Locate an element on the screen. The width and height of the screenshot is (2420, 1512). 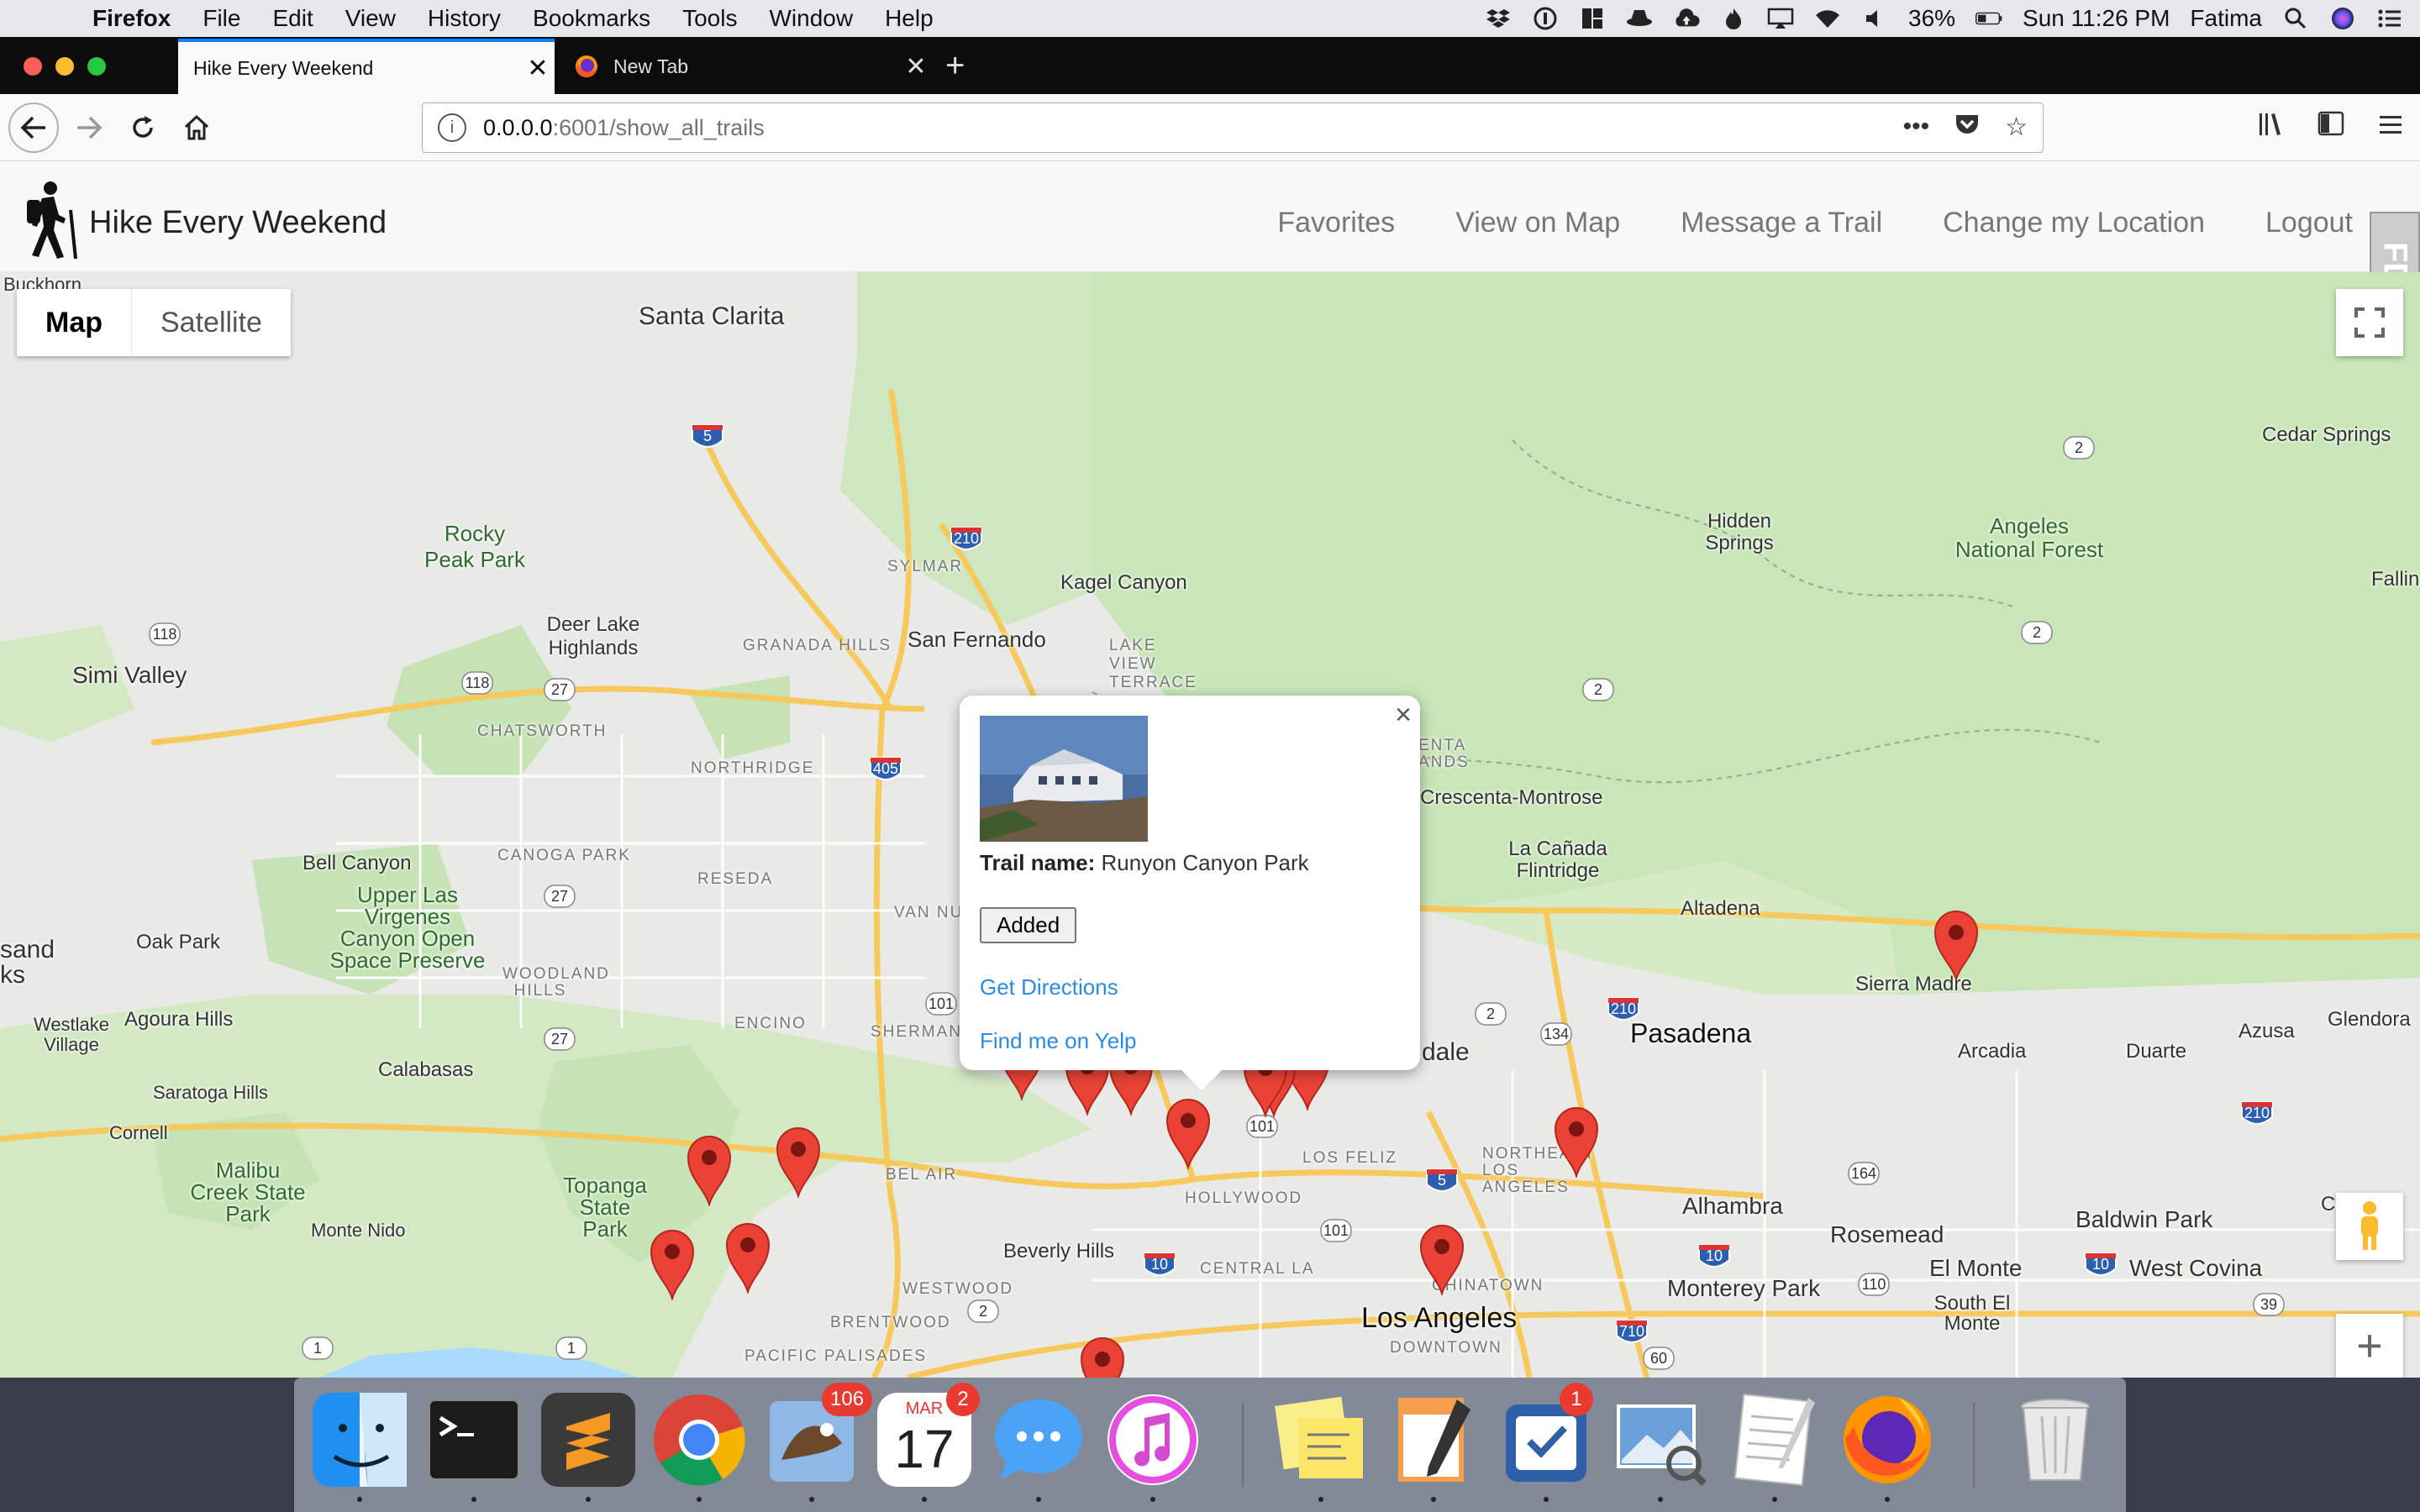
map-label: Angeles National Forest is located at coordinates (2029, 537).